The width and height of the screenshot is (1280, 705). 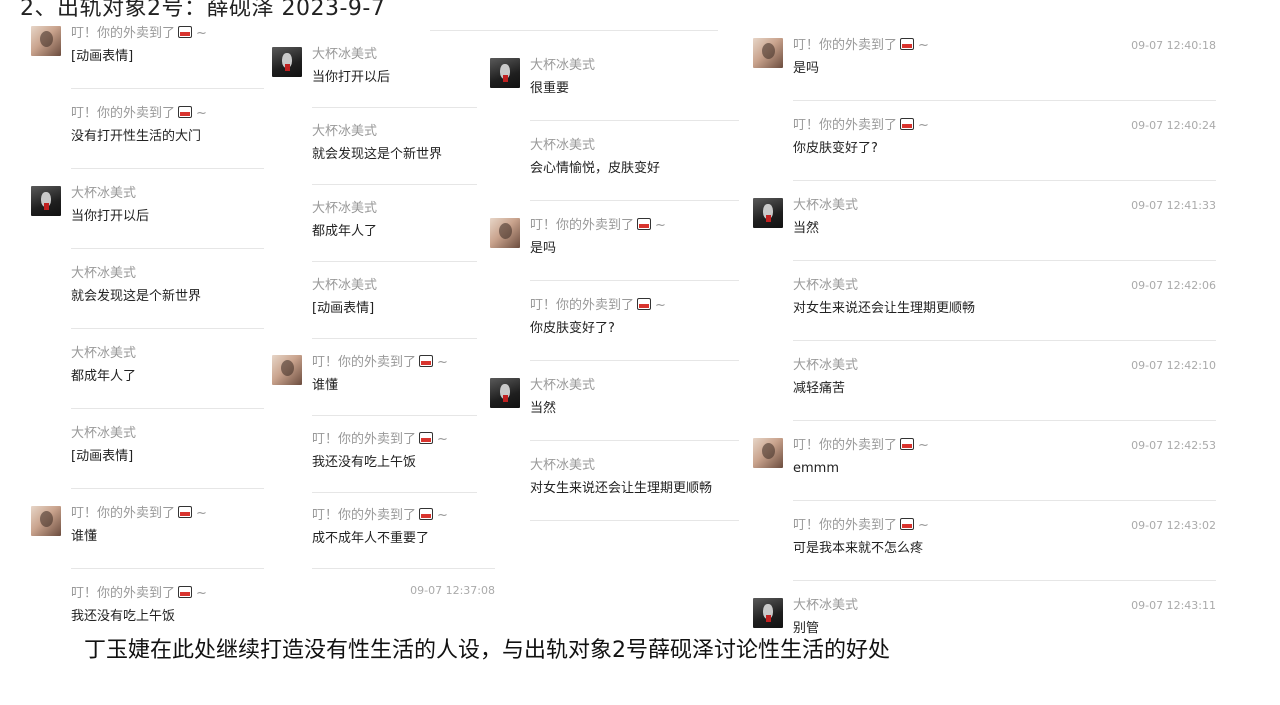 I want to click on message-timestamp: 09-07 12:43:11, so click(x=1173, y=605).